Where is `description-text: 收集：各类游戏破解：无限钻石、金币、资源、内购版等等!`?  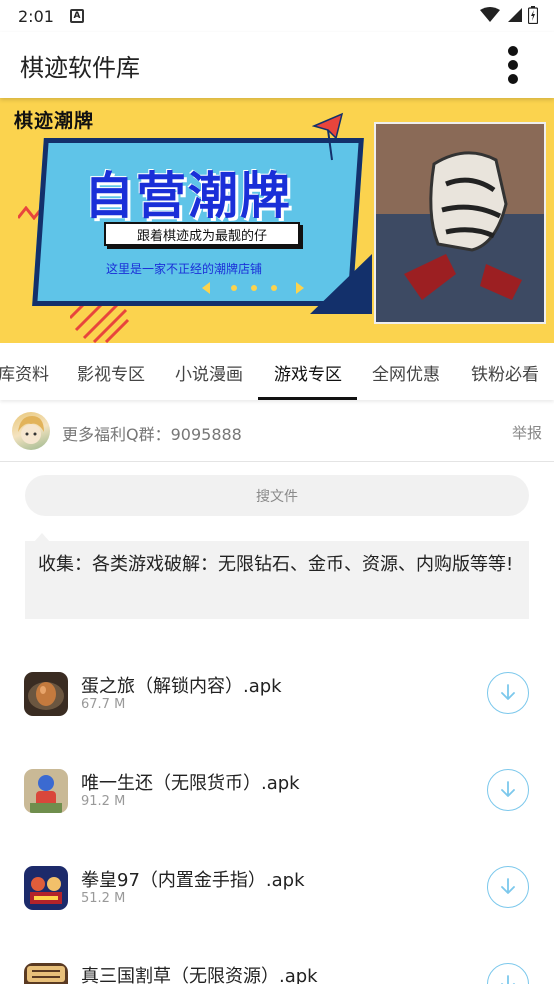 description-text: 收集：各类游戏破解：无限钻石、金币、资源、内购版等等! is located at coordinates (277, 580).